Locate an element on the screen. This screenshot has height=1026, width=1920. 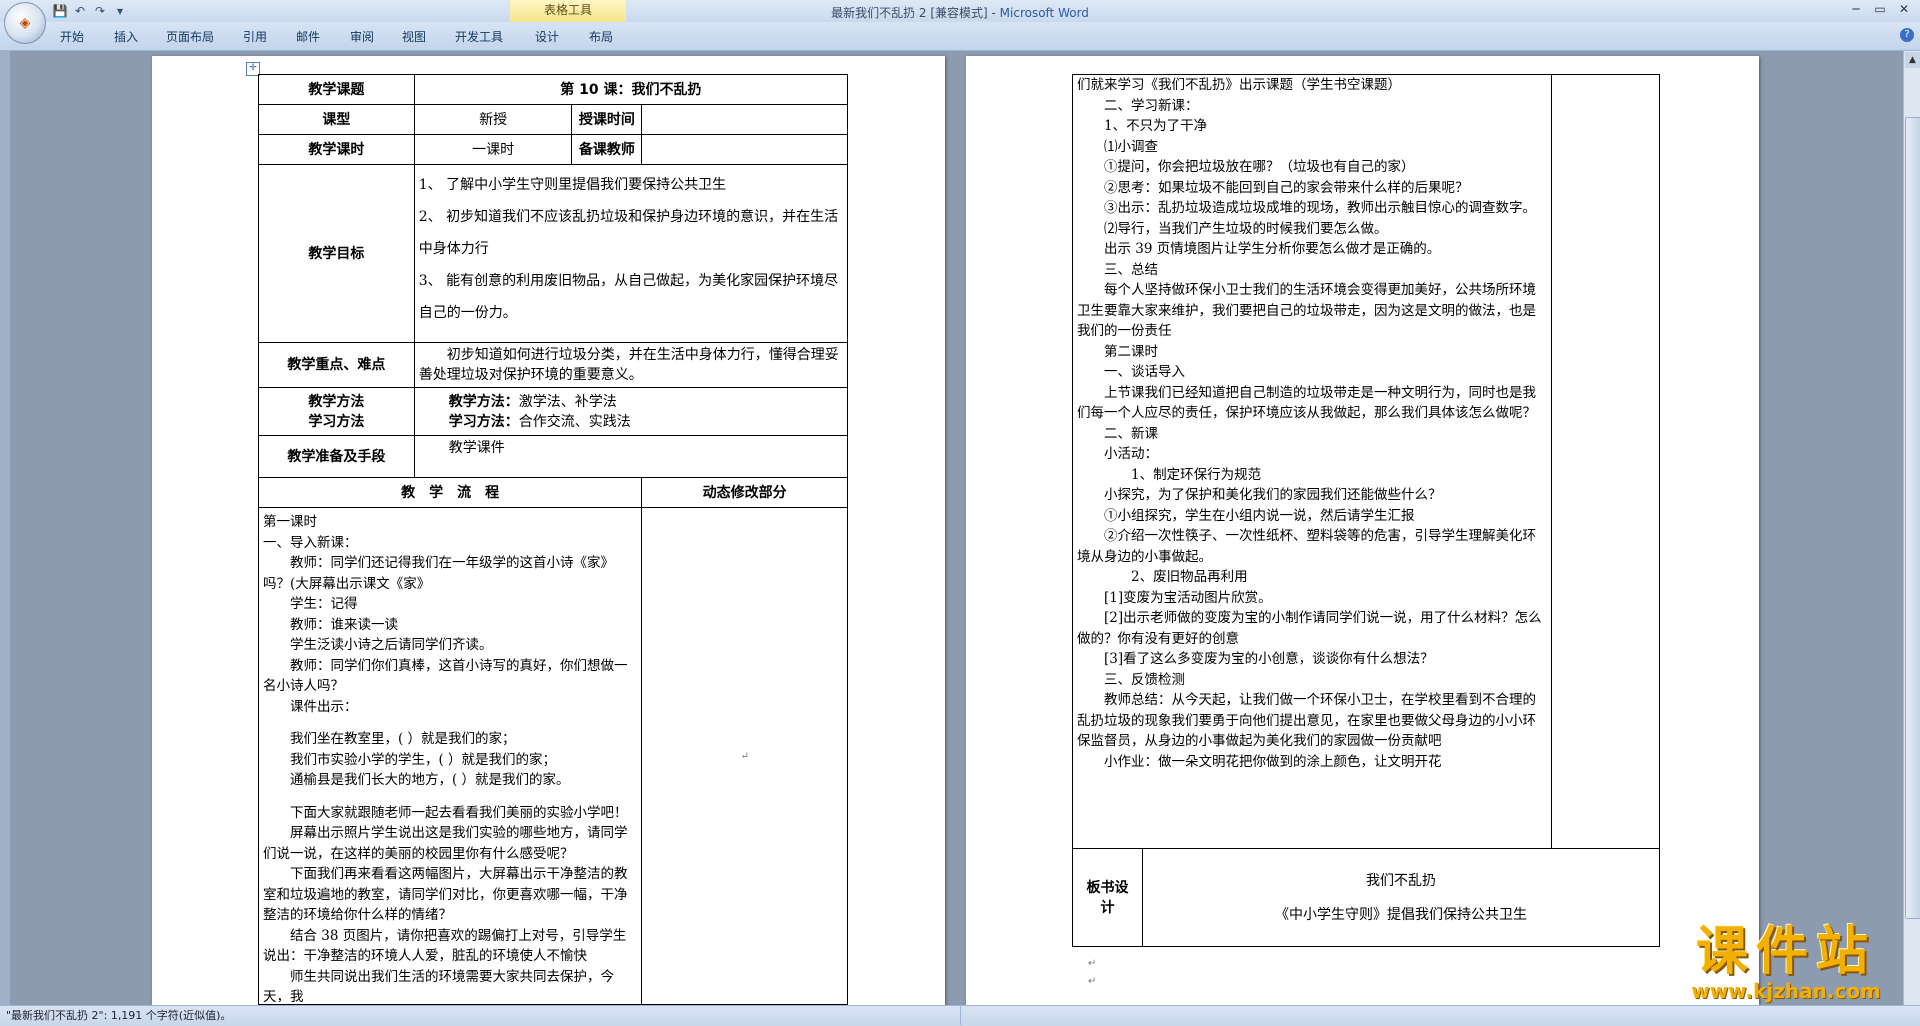
type-value: 新授 is located at coordinates (493, 119).